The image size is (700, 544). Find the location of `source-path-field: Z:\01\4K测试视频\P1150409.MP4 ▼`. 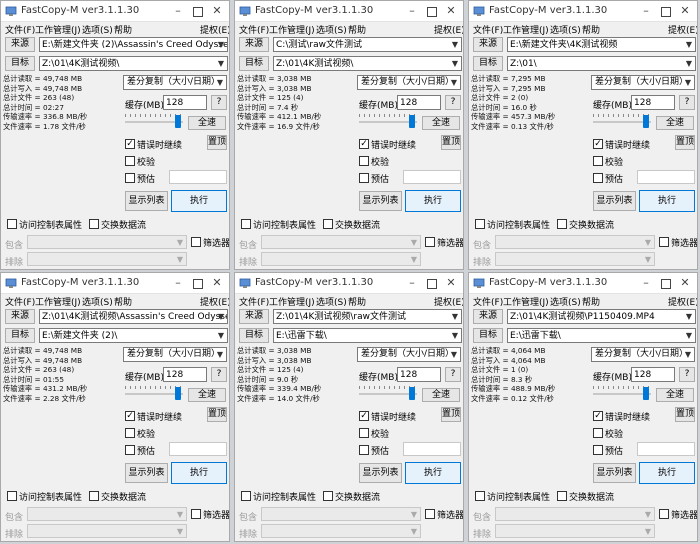

source-path-field: Z:\01\4K测试视频\P1150409.MP4 ▼ is located at coordinates (601, 316).